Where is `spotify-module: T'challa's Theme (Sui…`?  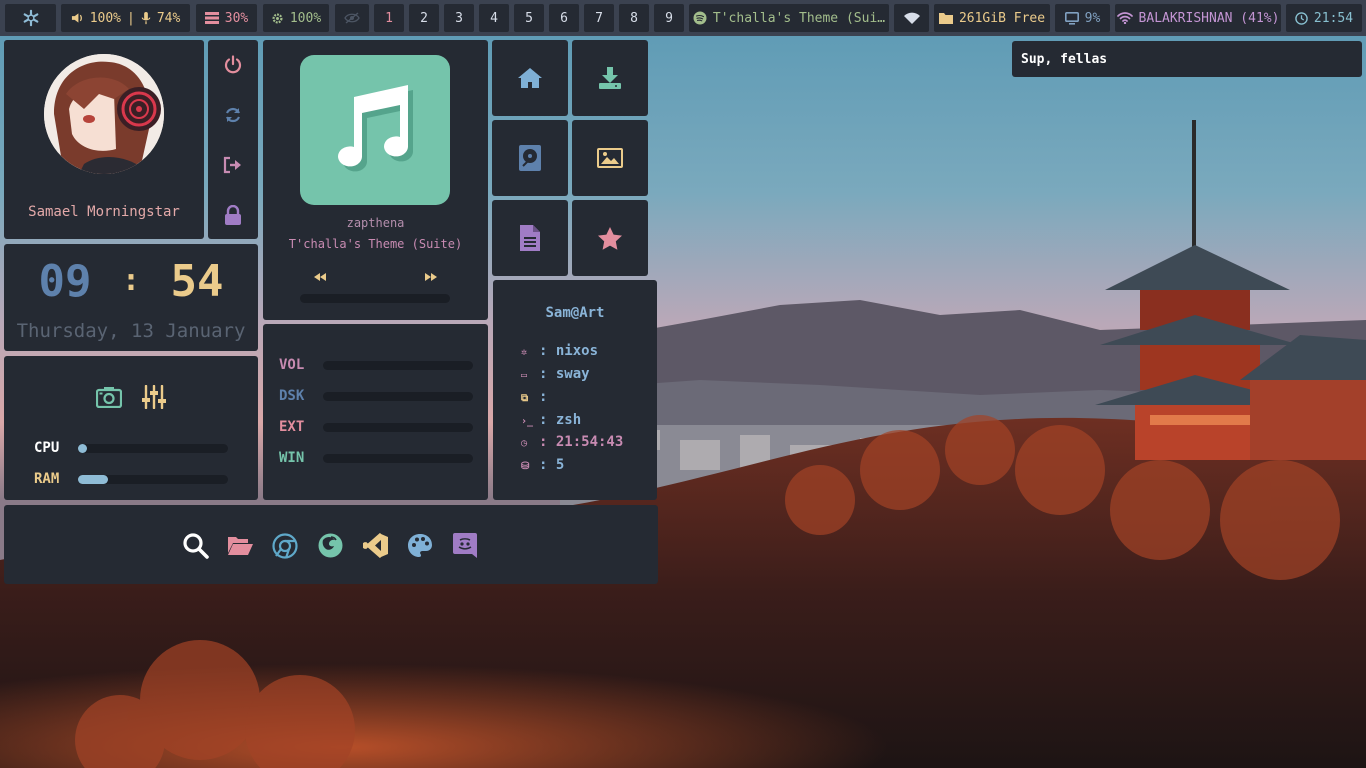 spotify-module: T'challa's Theme (Sui… is located at coordinates (789, 18).